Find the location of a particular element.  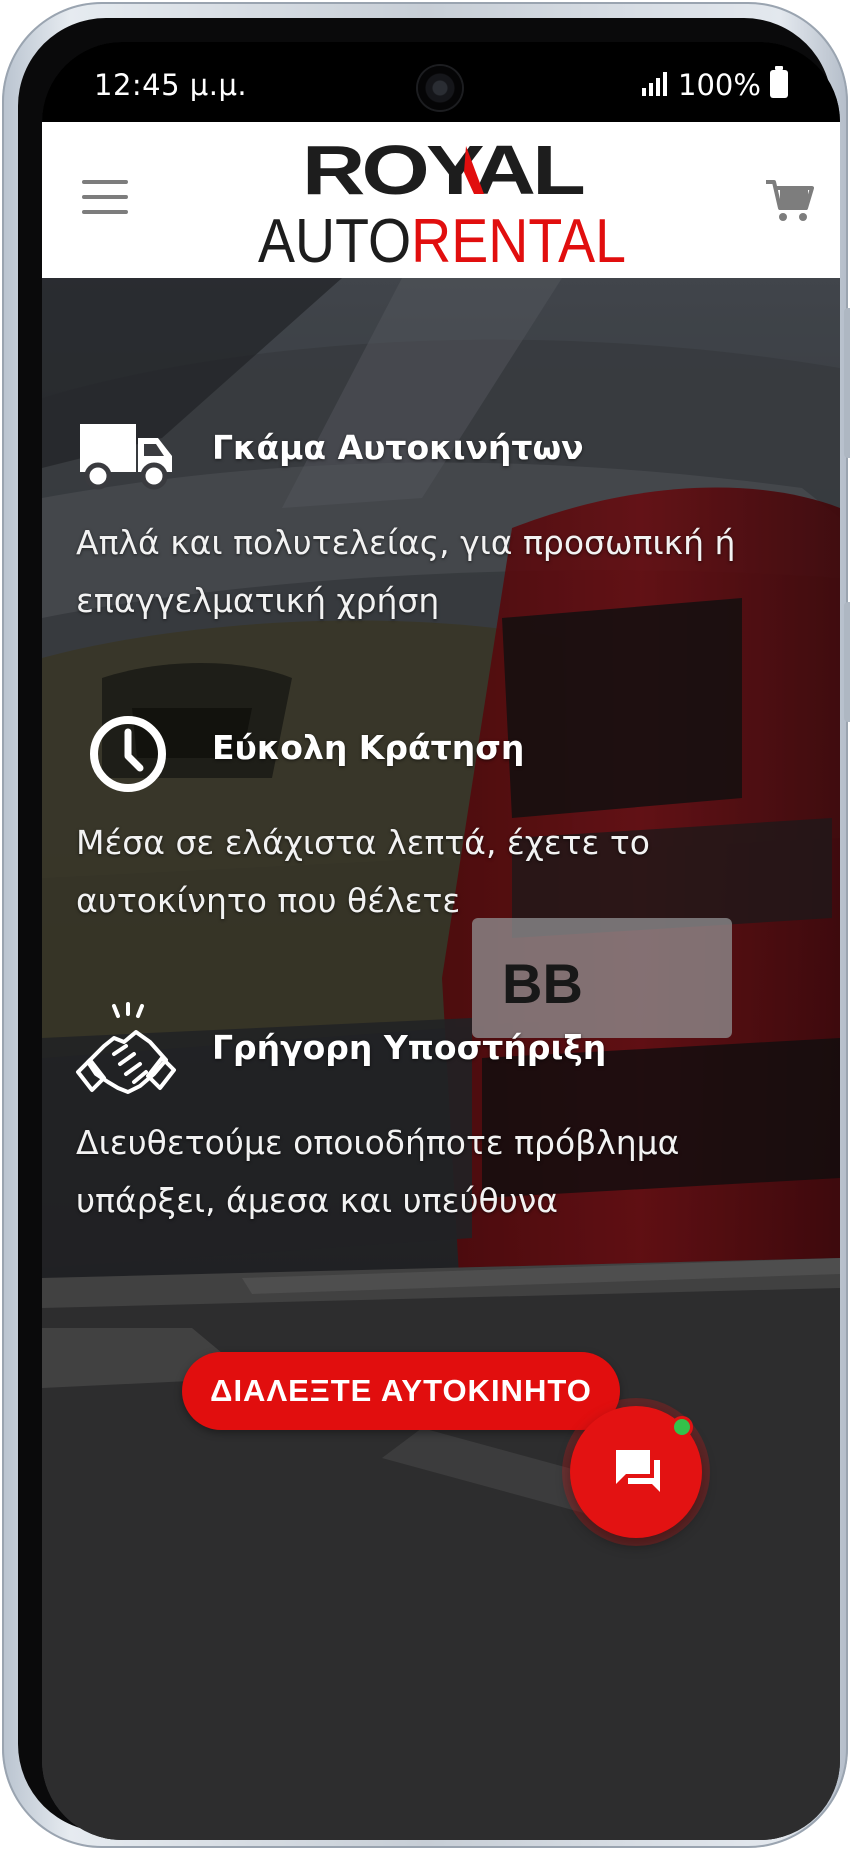

battery-percentage: 100% is located at coordinates (719, 85).